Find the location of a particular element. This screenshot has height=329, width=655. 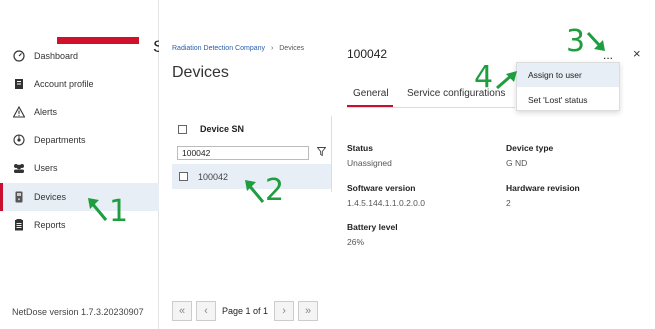

next-page-button: › is located at coordinates (284, 311).